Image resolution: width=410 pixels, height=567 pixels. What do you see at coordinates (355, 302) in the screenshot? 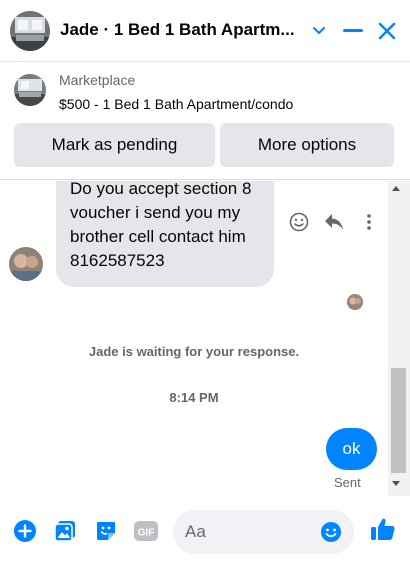
I see `seen-receipt-avatar` at bounding box center [355, 302].